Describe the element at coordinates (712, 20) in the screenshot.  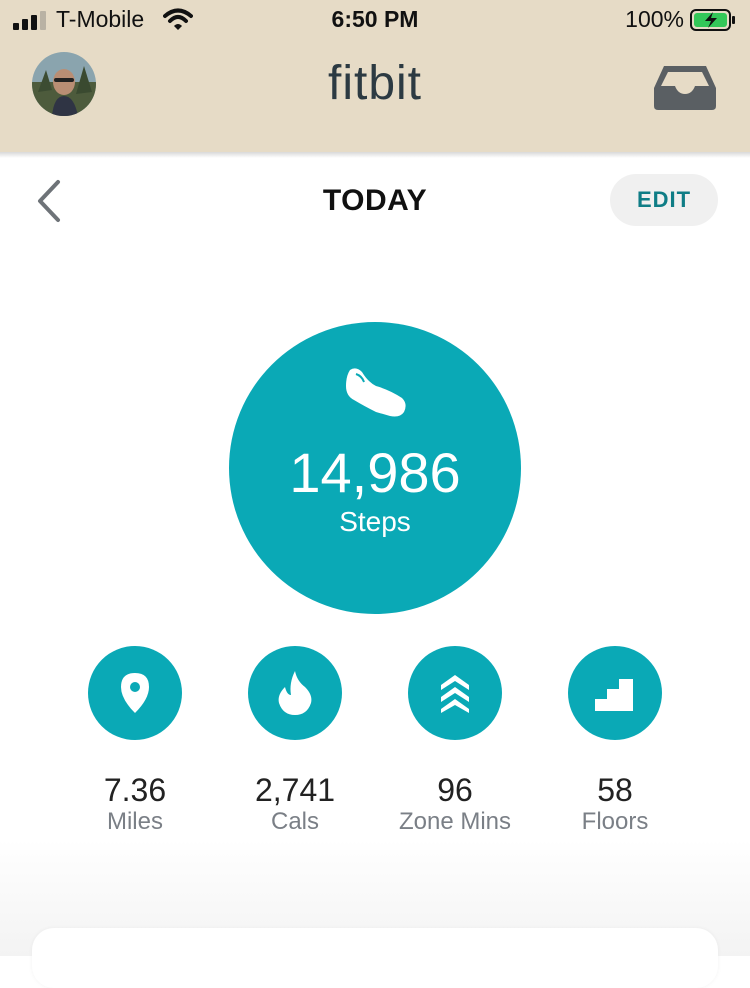
I see `battery-charging-icon` at that location.